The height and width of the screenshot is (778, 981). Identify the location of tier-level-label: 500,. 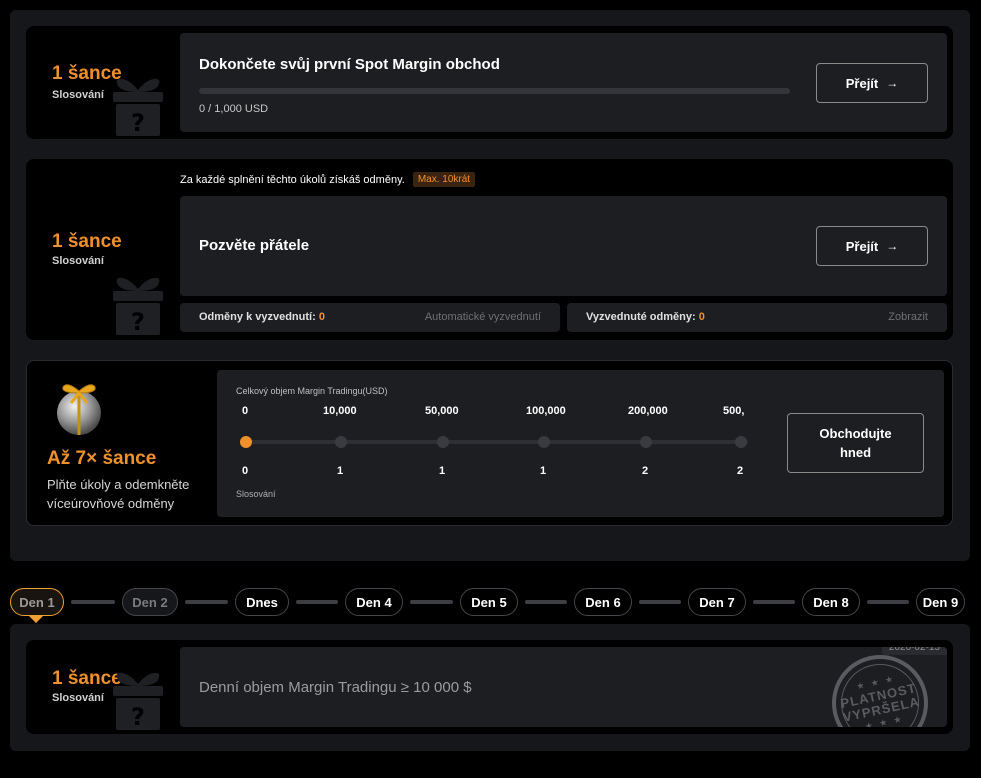
(734, 411).